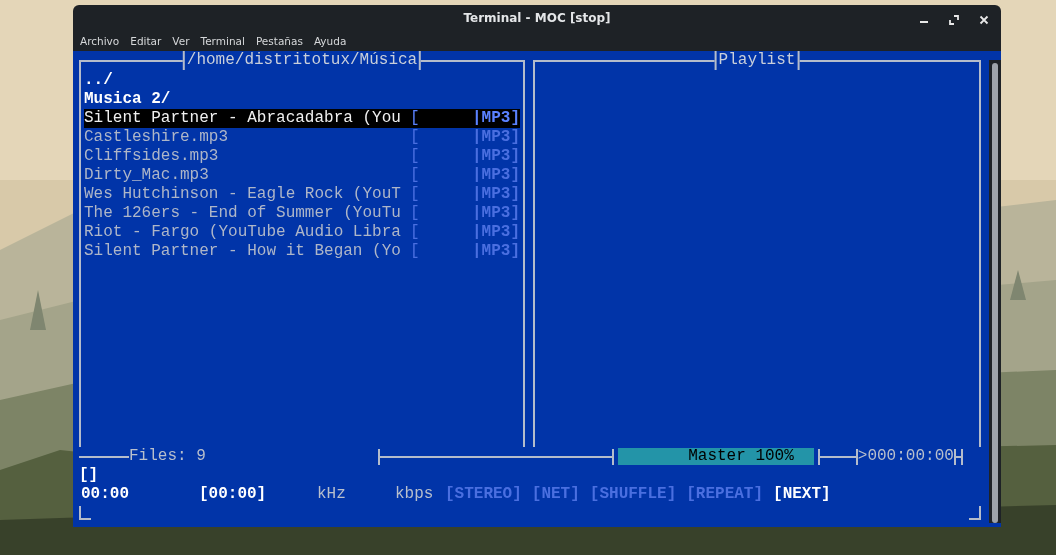  What do you see at coordinates (330, 41) in the screenshot?
I see `menu-item: Ayuda` at bounding box center [330, 41].